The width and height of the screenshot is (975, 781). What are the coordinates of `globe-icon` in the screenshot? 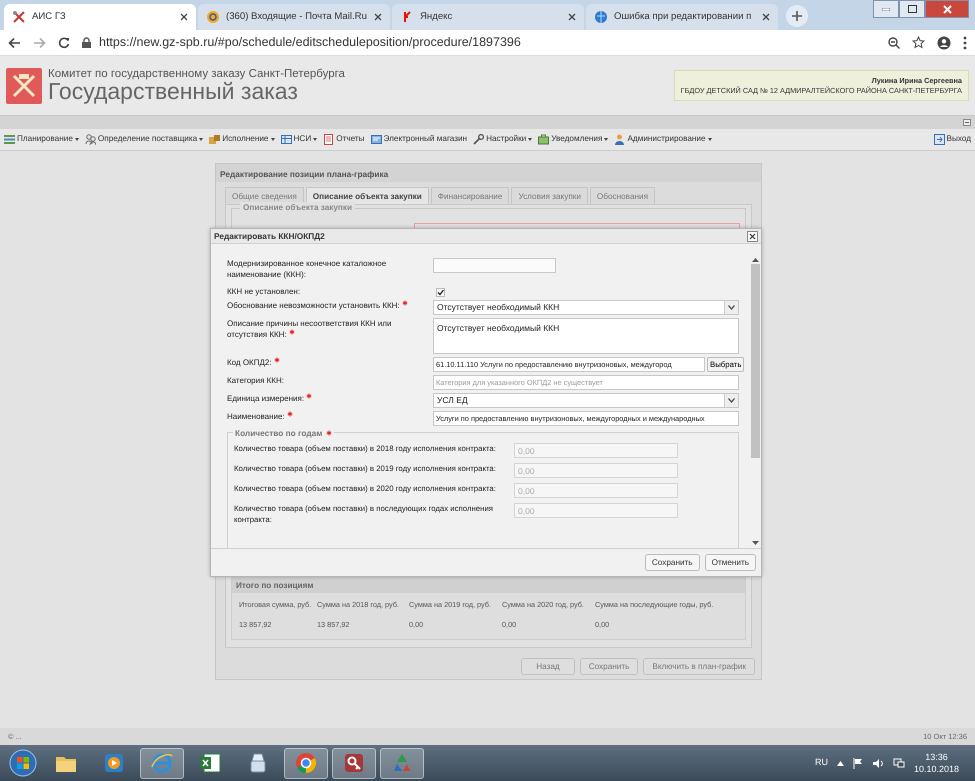 It's located at (601, 17).